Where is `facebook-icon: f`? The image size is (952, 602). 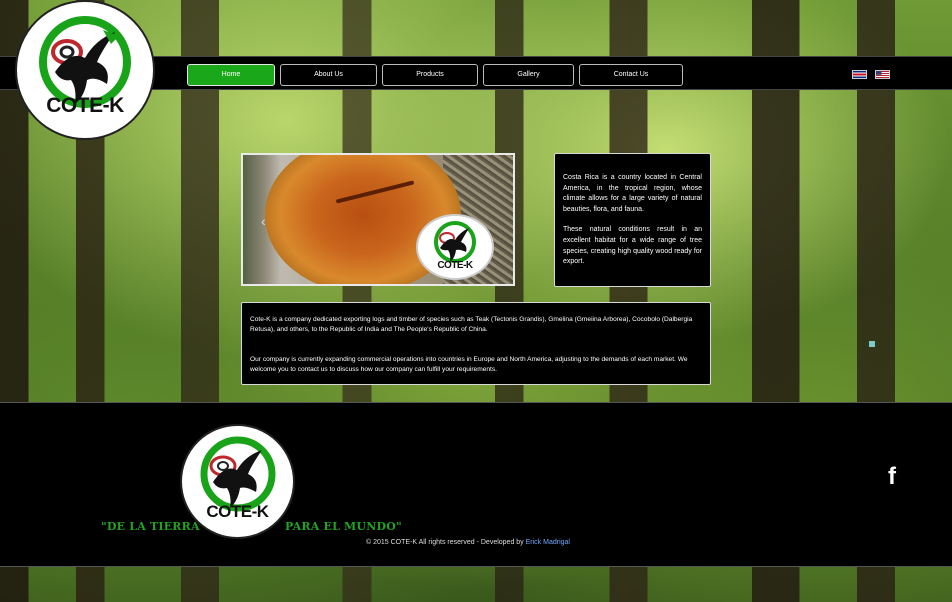
facebook-icon: f is located at coordinates (892, 477).